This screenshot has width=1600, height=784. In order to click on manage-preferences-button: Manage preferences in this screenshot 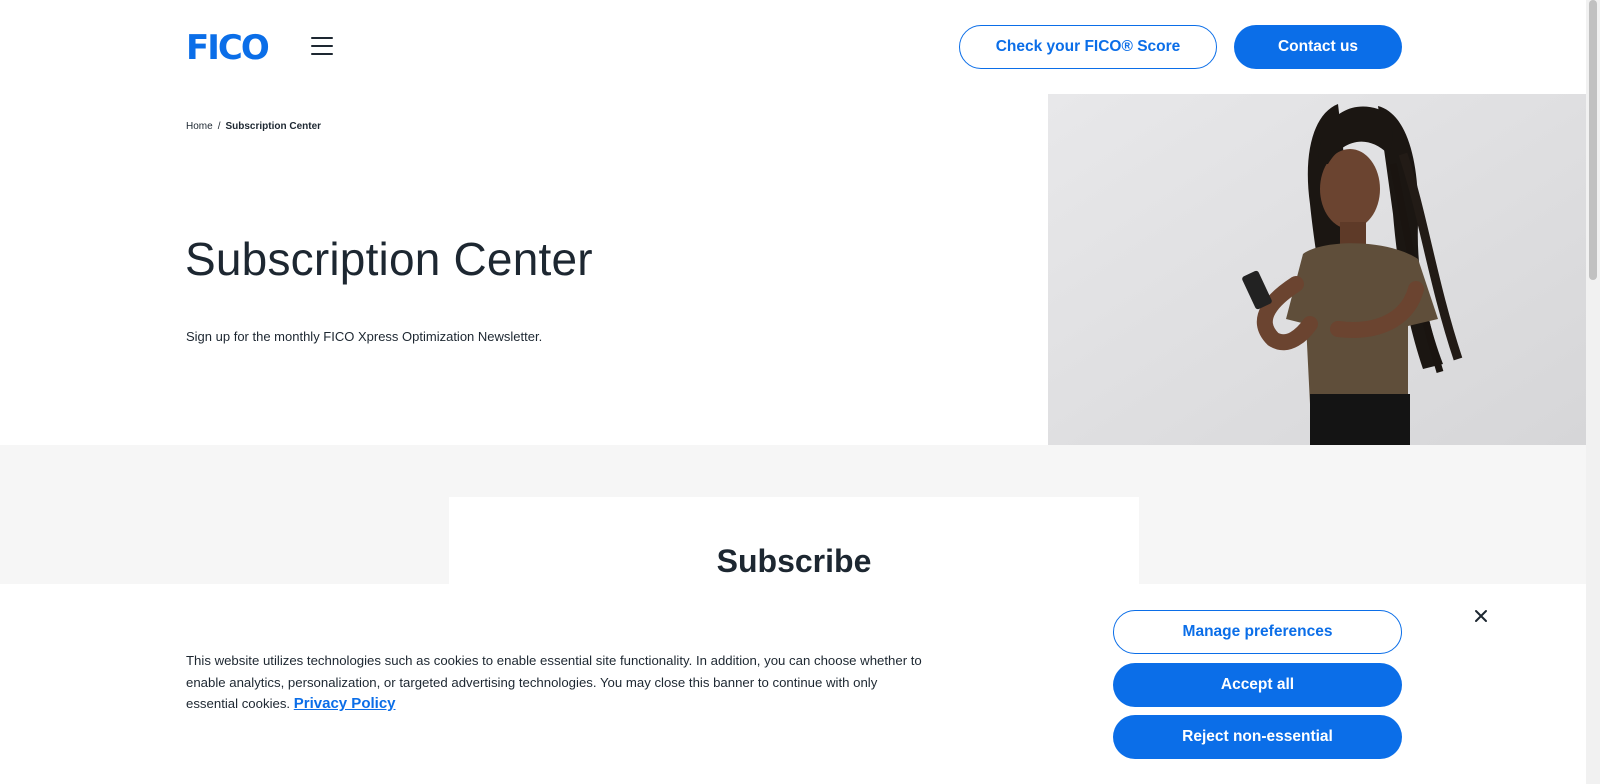, I will do `click(1257, 632)`.